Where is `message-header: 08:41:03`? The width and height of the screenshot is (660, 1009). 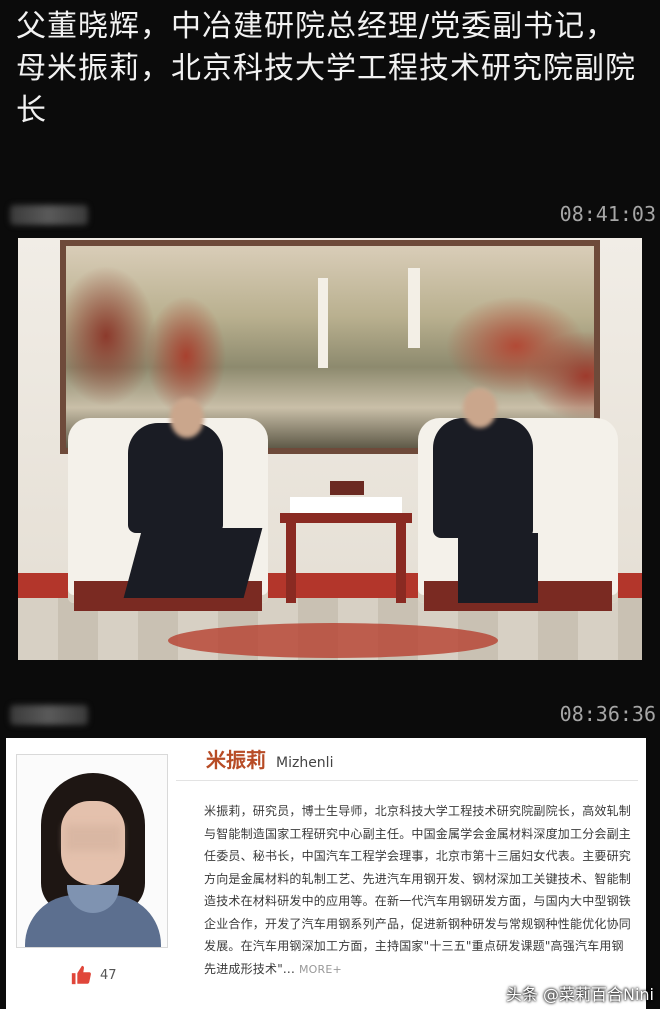
message-header: 08:41:03 is located at coordinates (330, 215).